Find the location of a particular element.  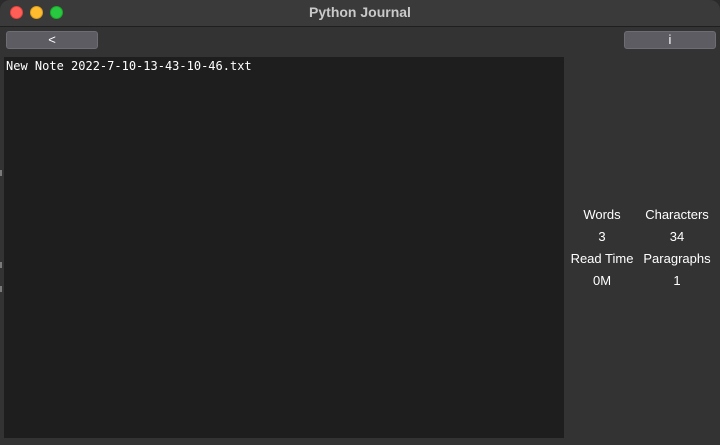

words-value: 3 is located at coordinates (602, 236).